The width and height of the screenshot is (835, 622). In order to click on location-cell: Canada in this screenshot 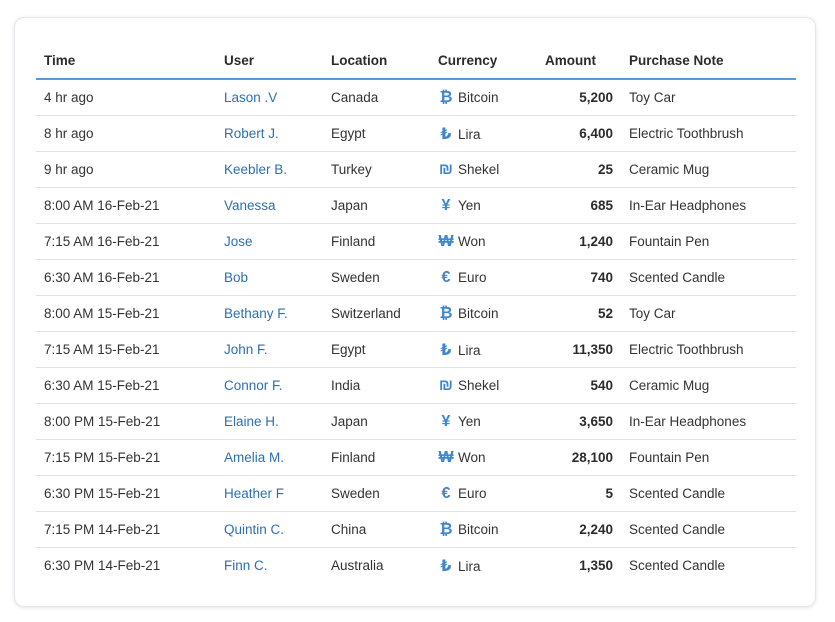, I will do `click(376, 97)`.